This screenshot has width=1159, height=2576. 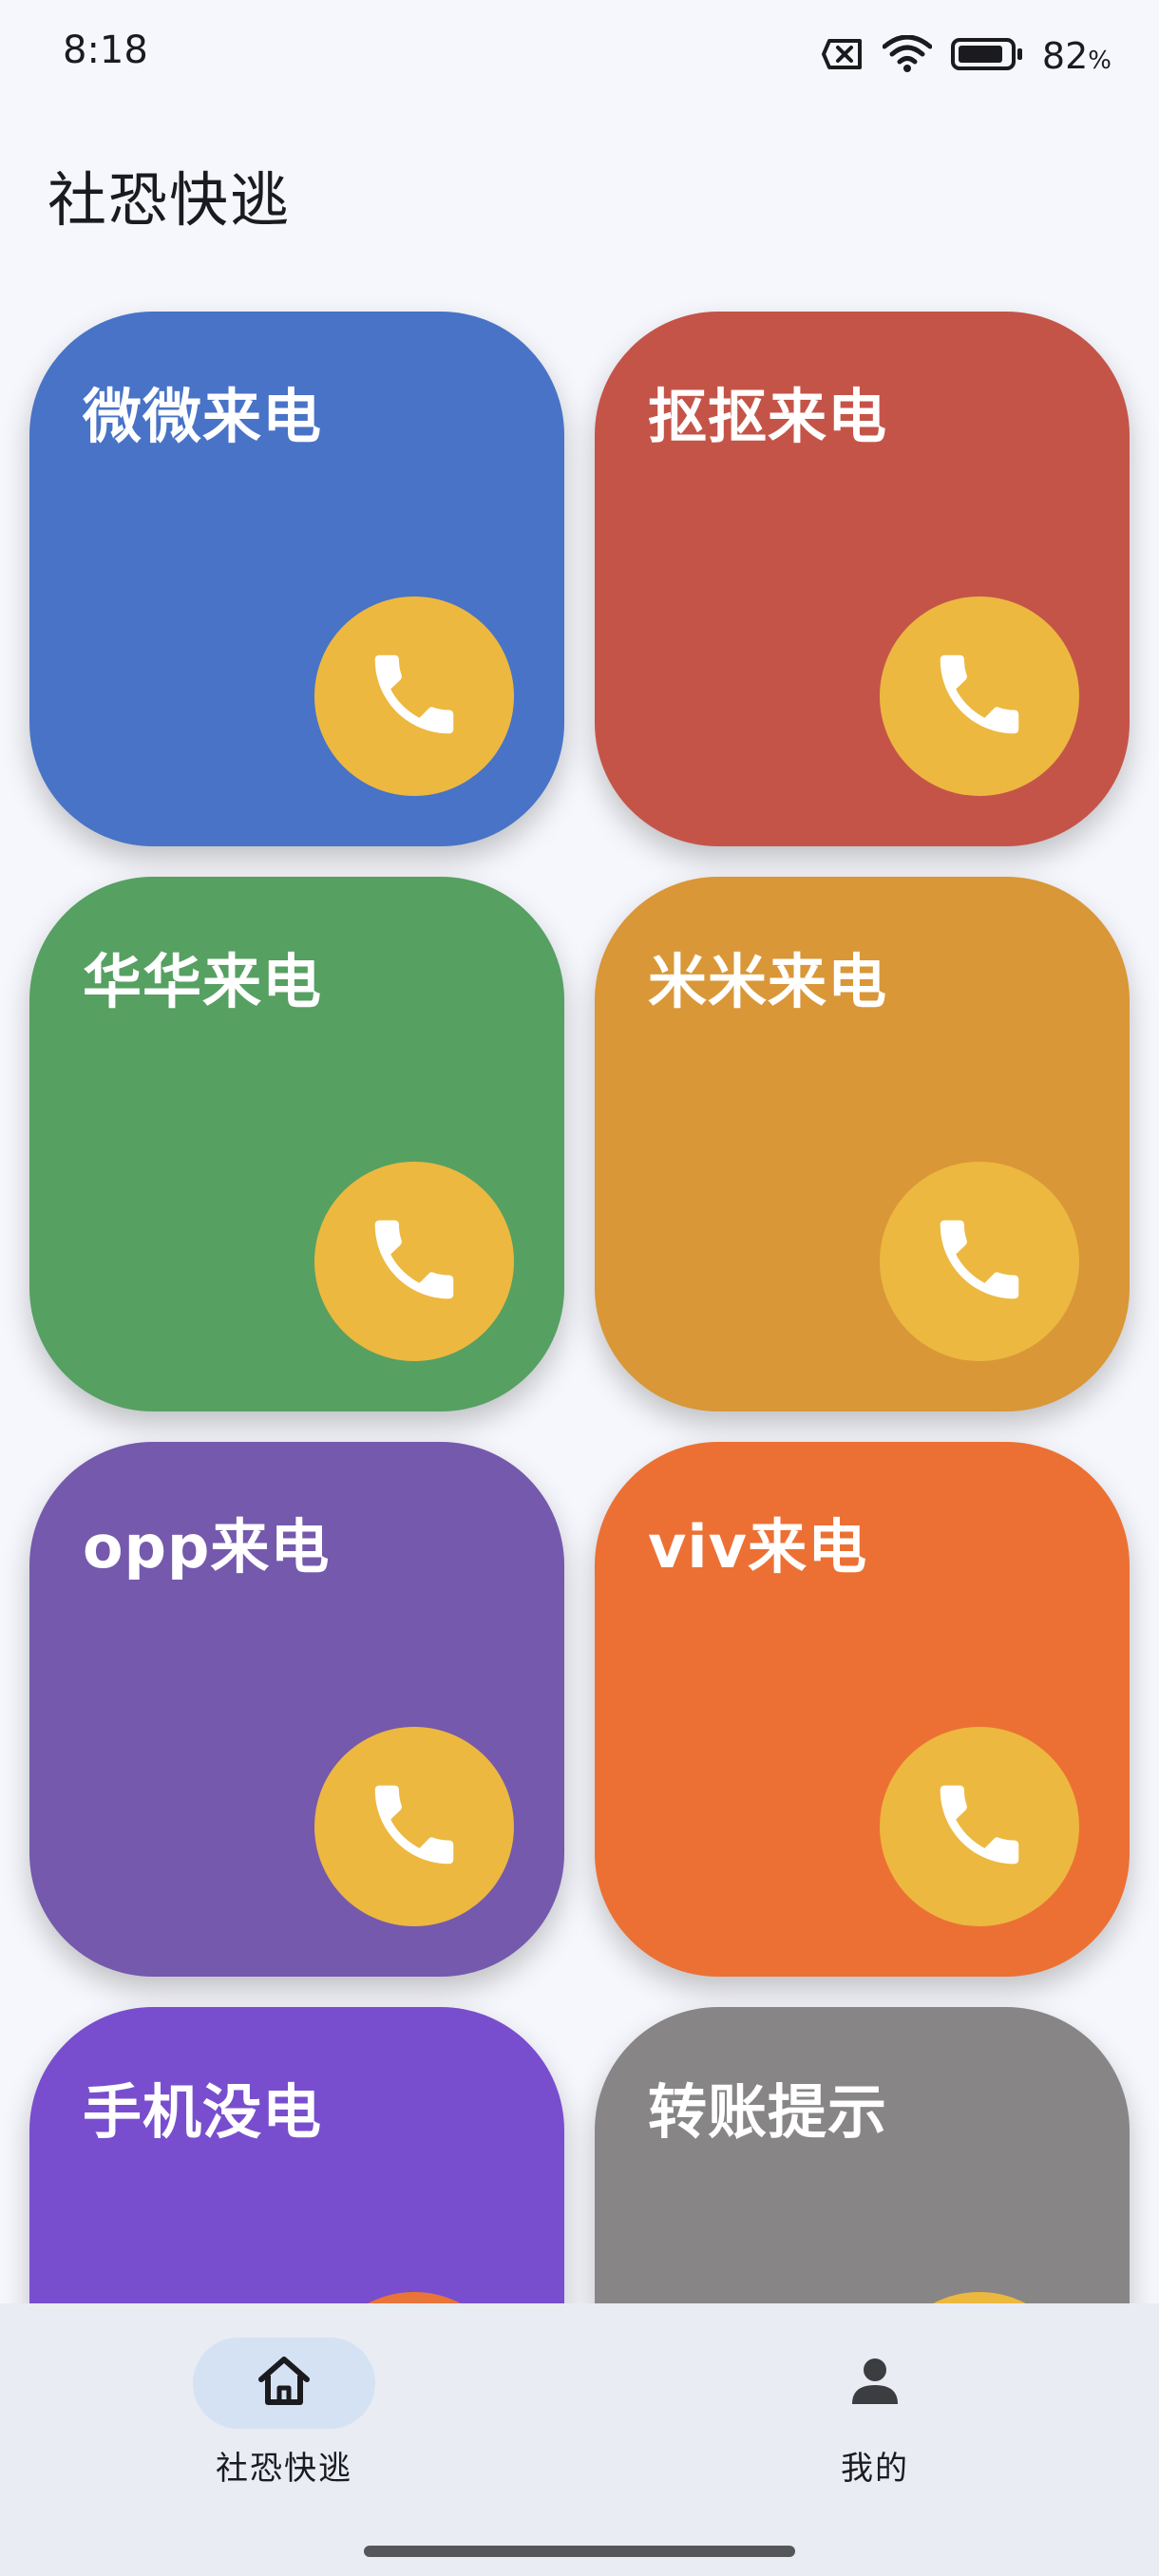 I want to click on nav-label-mine: 我的, so click(x=875, y=2469).